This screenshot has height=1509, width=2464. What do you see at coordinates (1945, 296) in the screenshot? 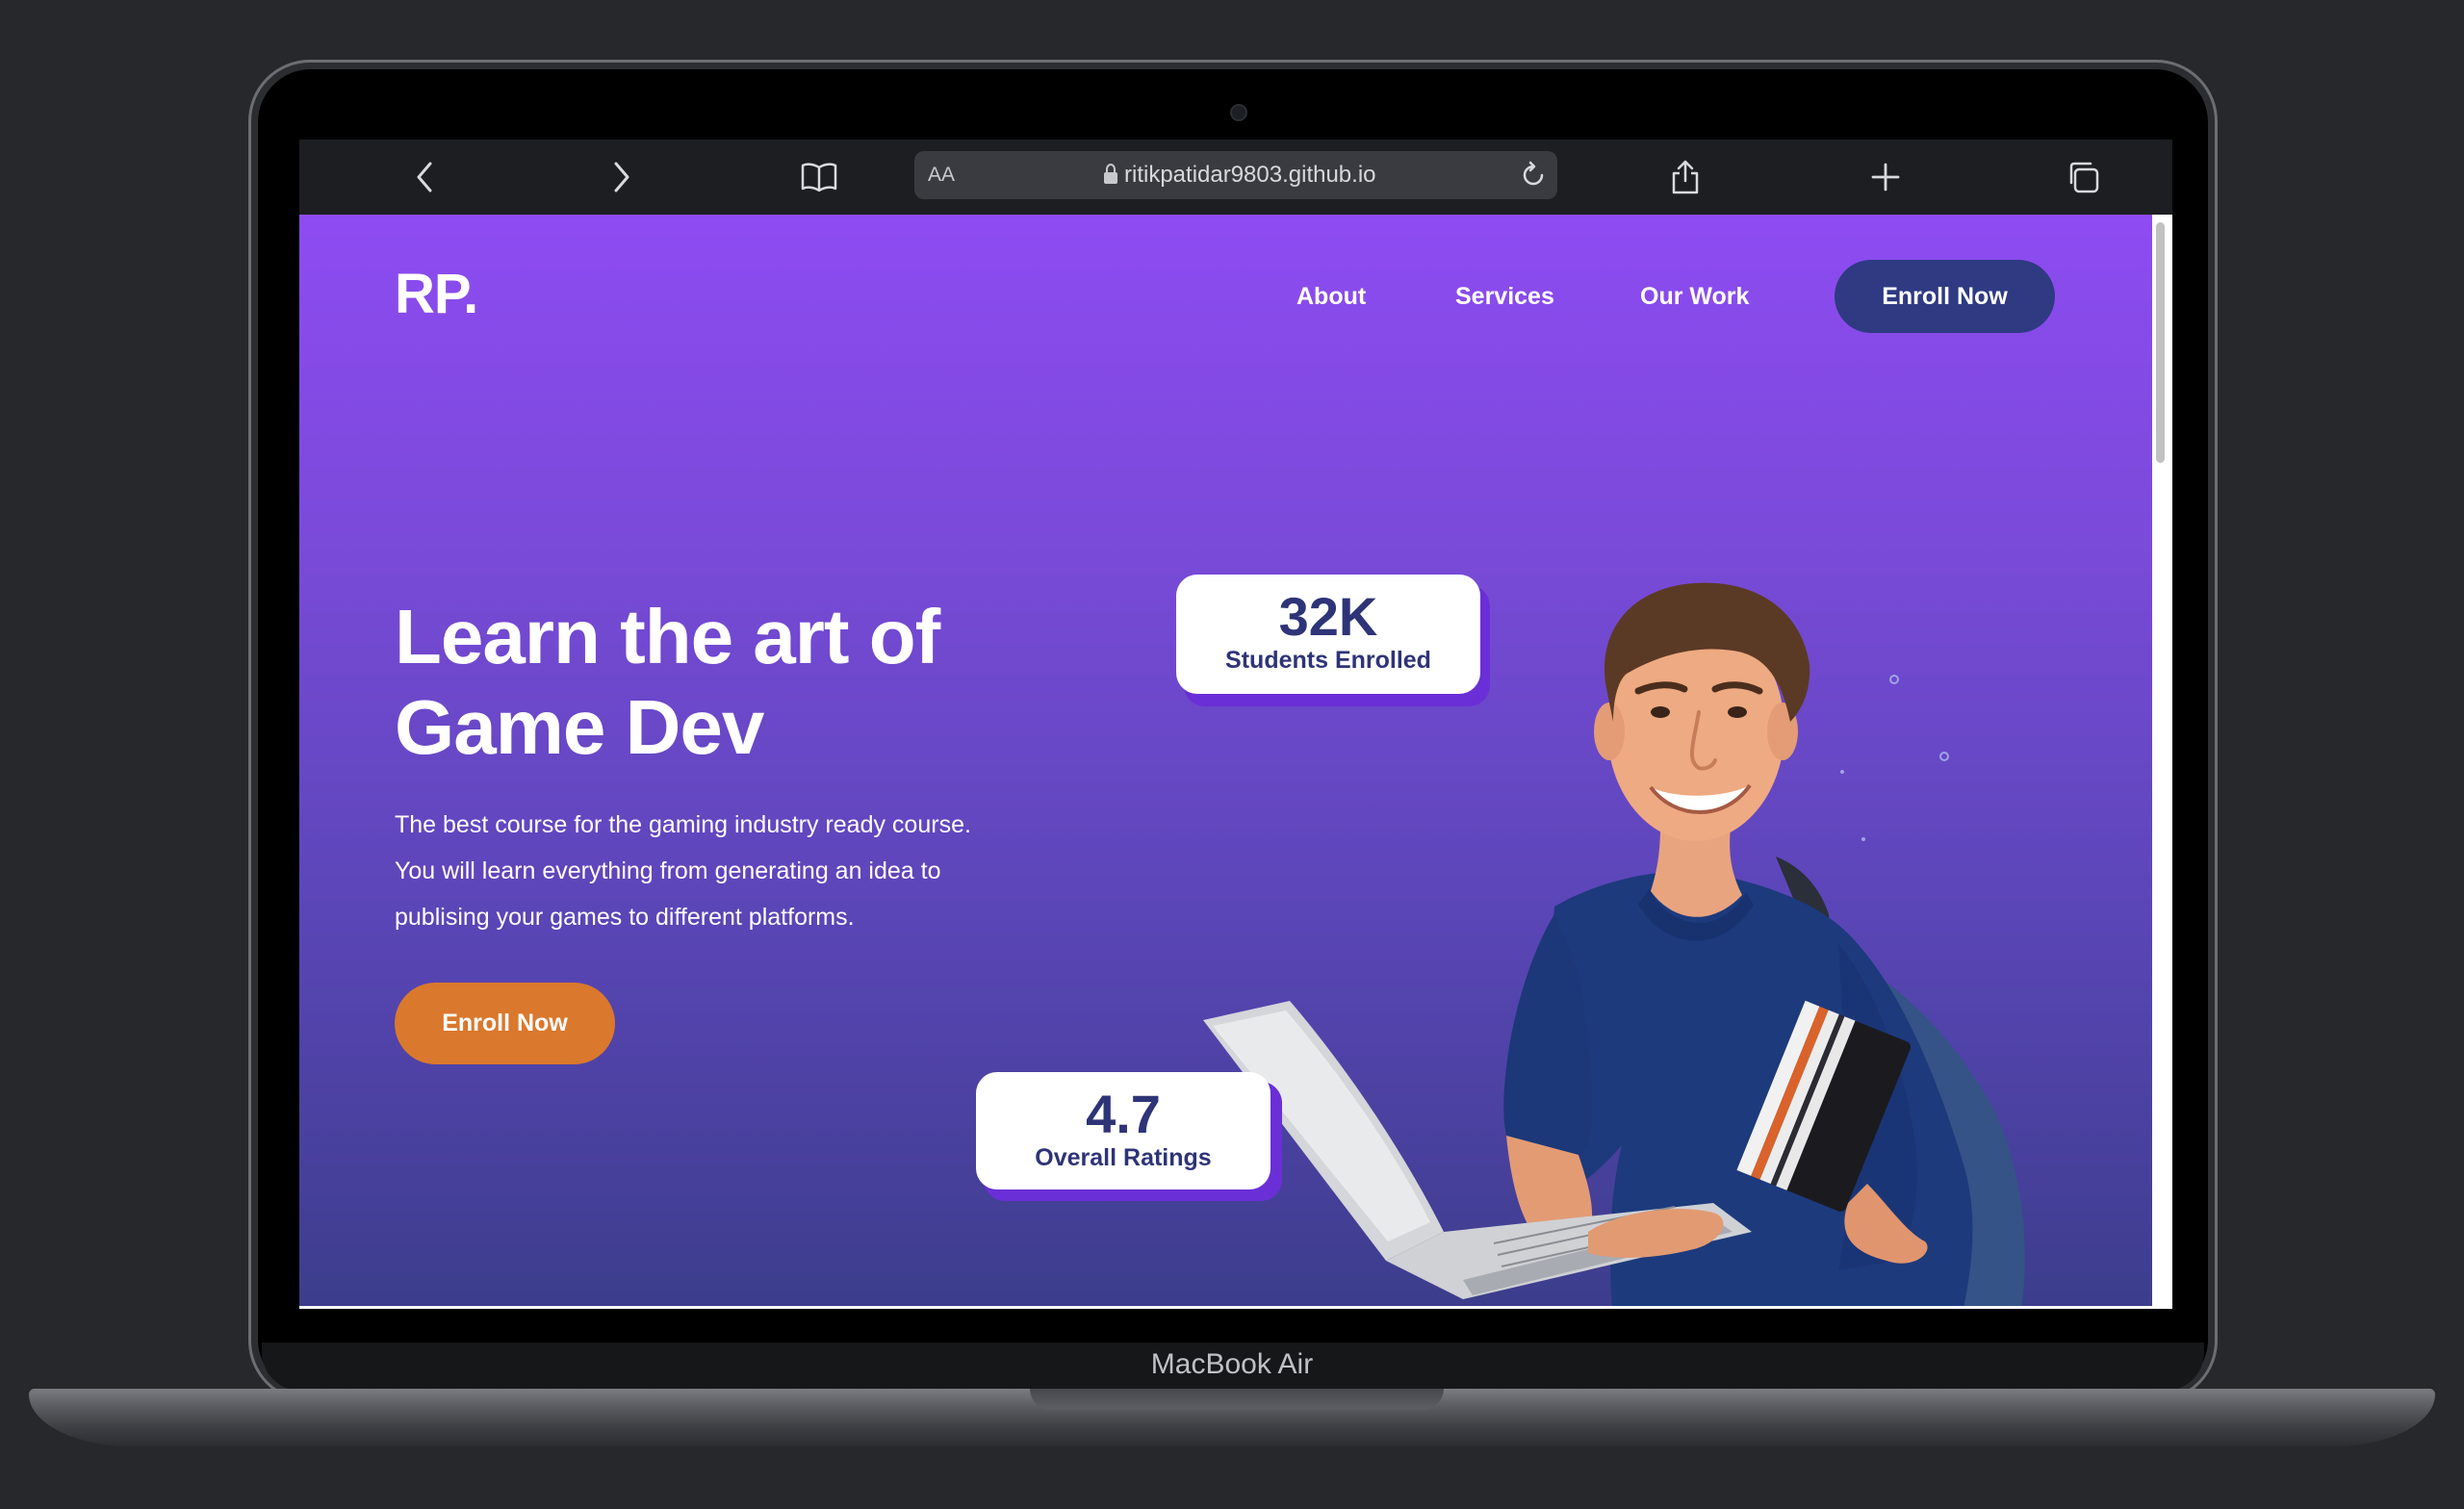
I see `nav-enroll-button: Enroll Now` at bounding box center [1945, 296].